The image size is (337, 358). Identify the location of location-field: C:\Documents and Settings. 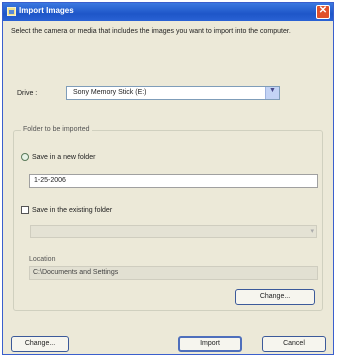
(173, 273).